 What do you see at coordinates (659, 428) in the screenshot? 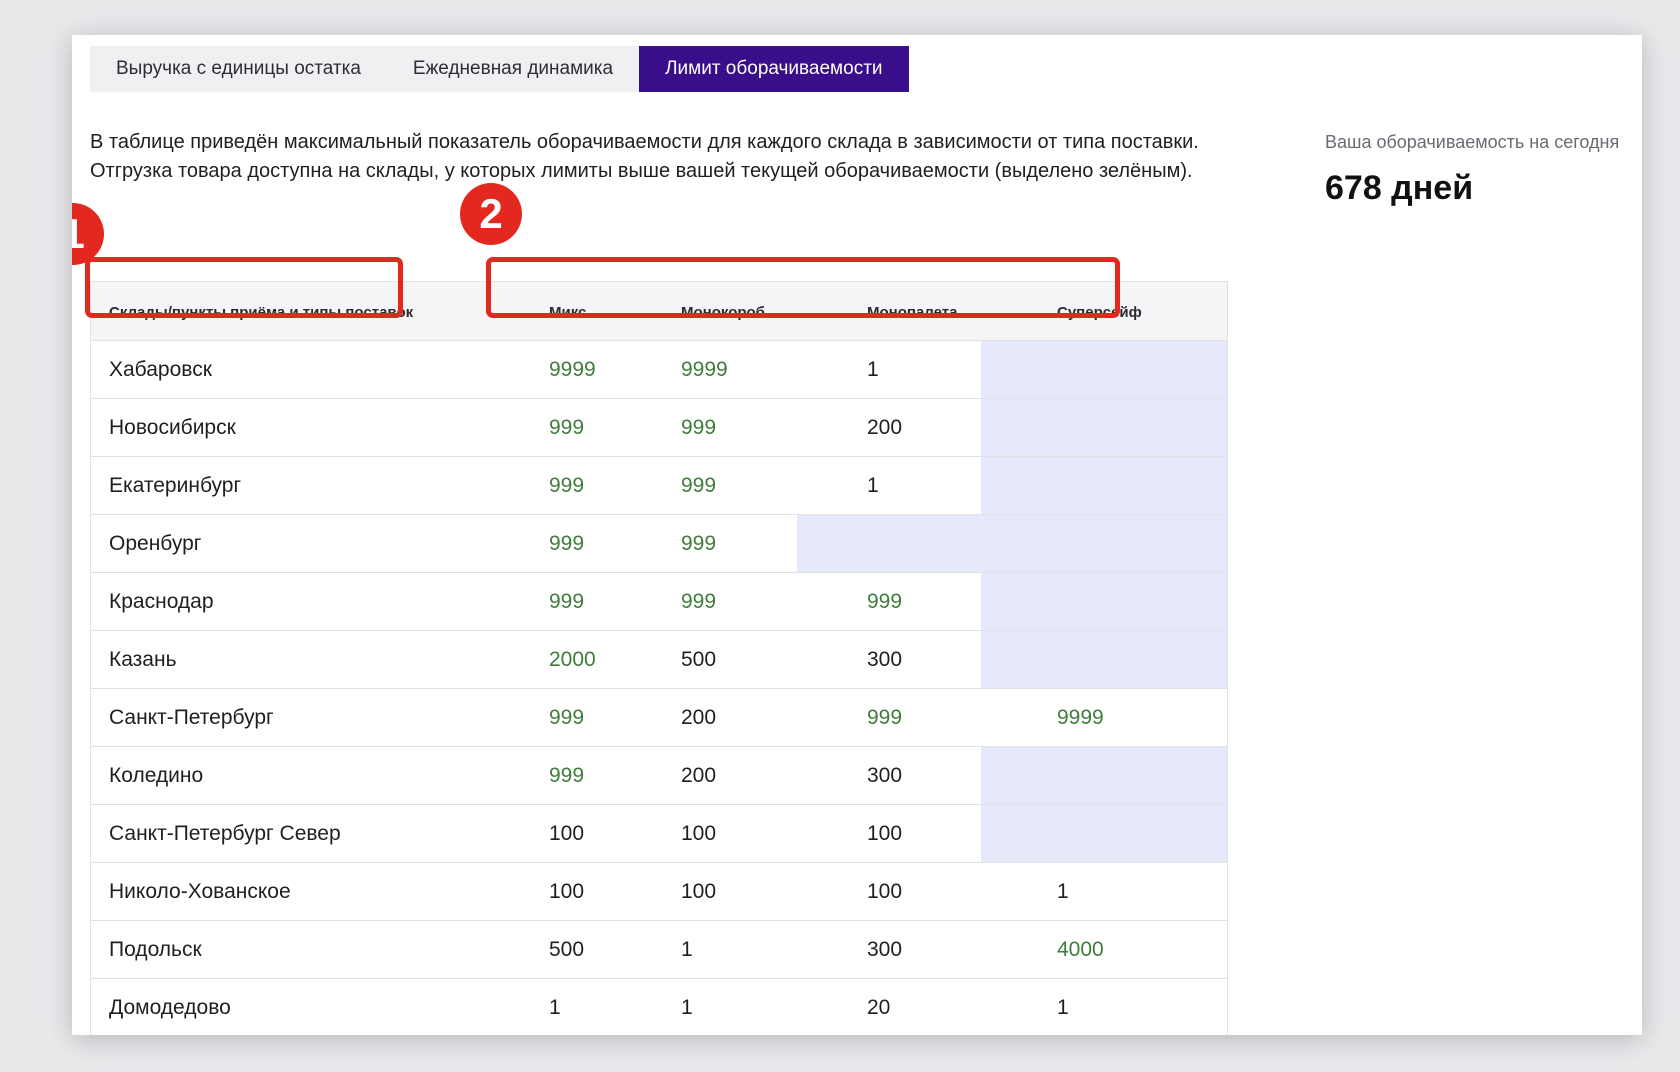
I see `table-row: Новосибирск 999 999 200` at bounding box center [659, 428].